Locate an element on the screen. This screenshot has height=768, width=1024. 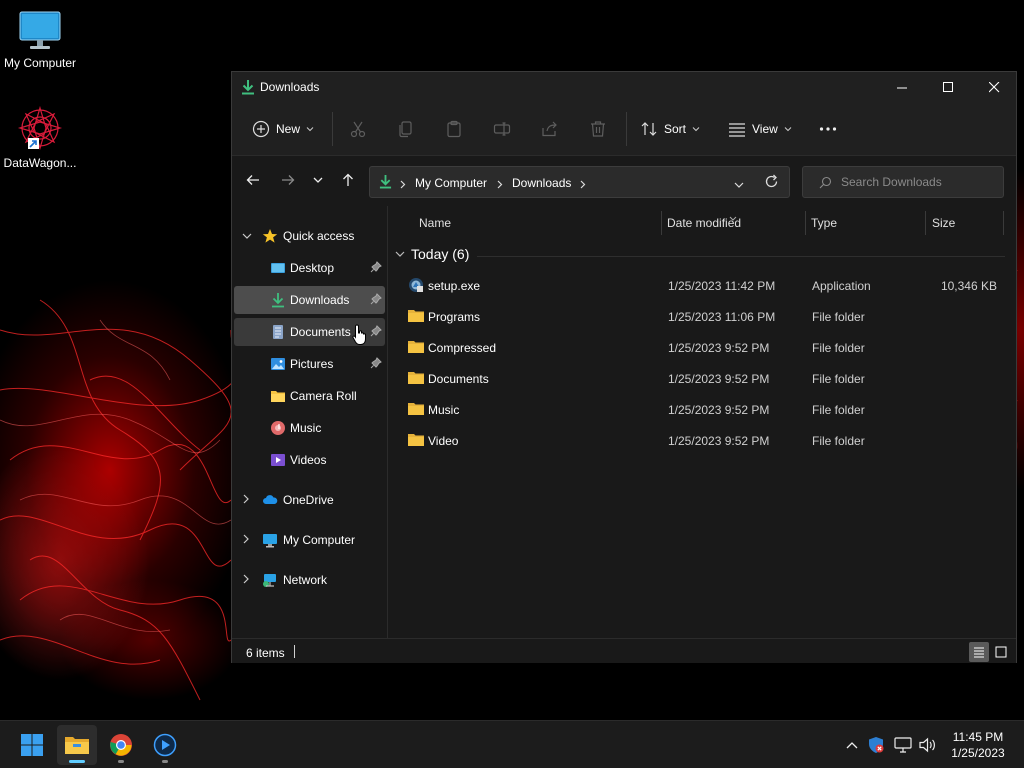
sidebar-item-label: Pictures is located at coordinates (312, 364).